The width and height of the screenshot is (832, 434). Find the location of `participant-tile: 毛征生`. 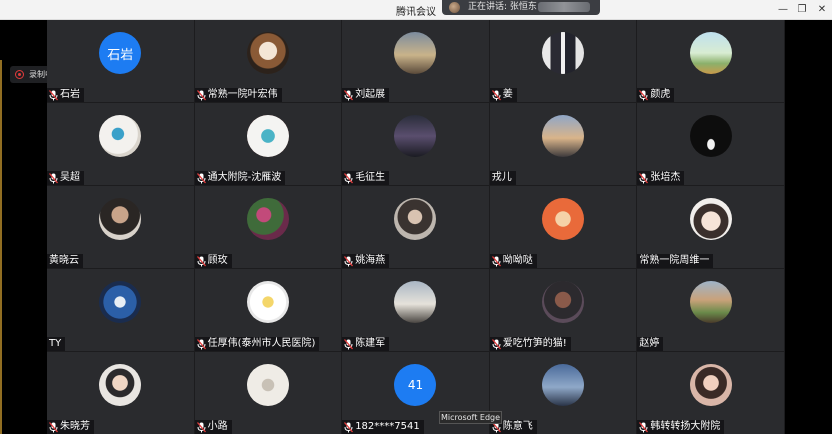

participant-tile: 毛征生 is located at coordinates (416, 144).